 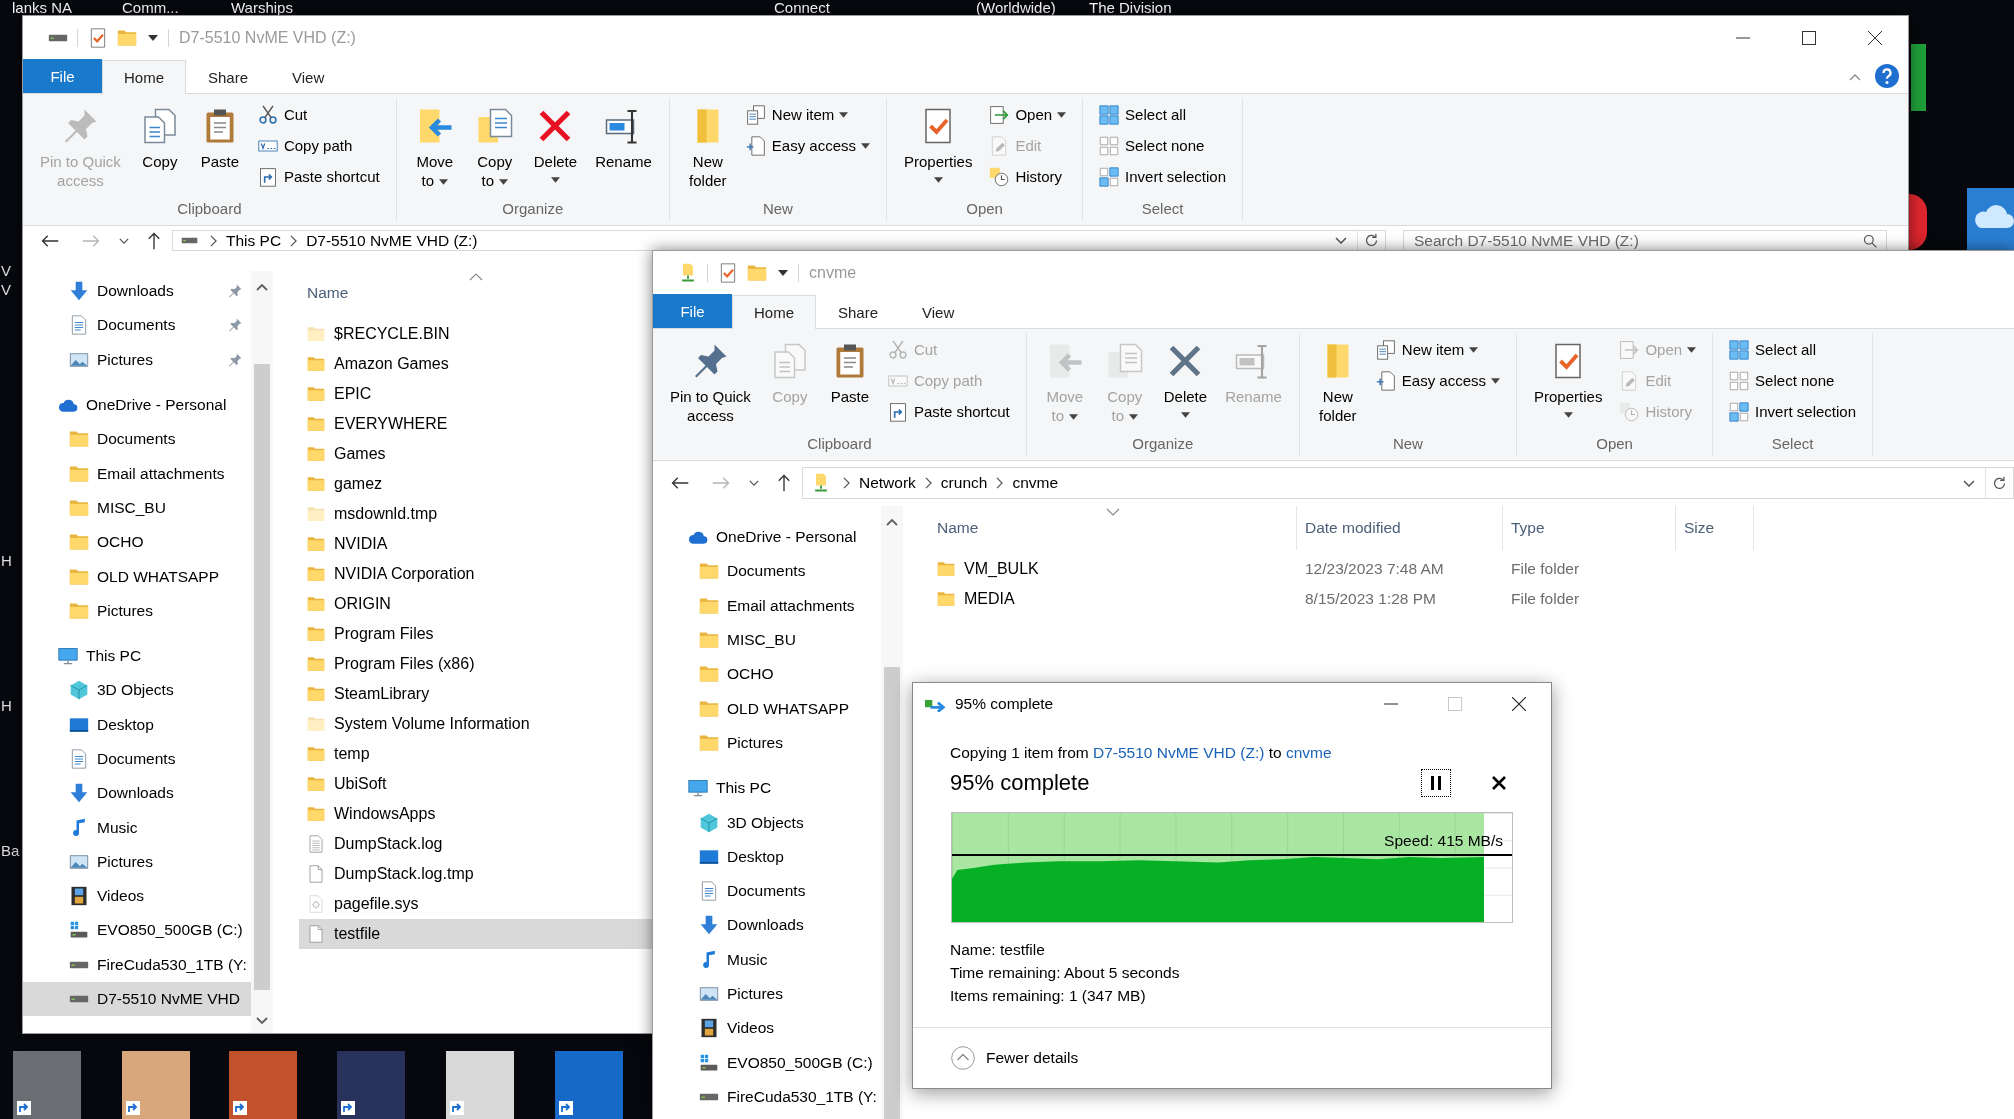 I want to click on checklist-icon, so click(x=98, y=37).